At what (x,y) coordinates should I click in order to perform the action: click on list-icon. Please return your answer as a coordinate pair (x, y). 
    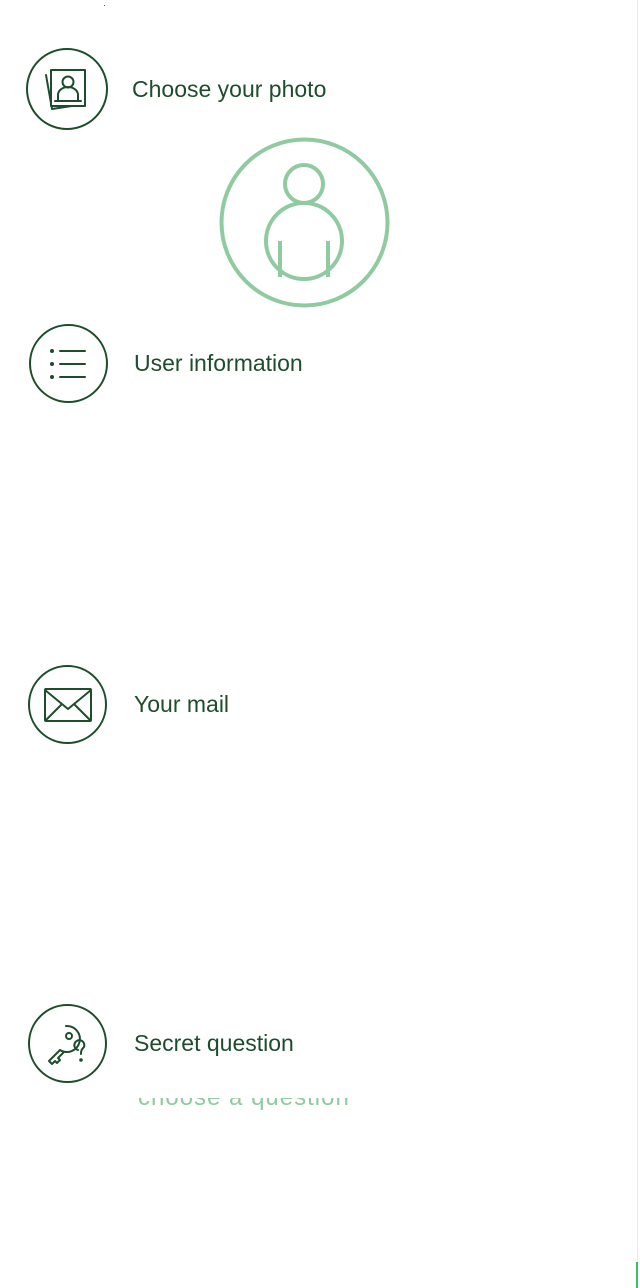
    Looking at the image, I should click on (68, 363).